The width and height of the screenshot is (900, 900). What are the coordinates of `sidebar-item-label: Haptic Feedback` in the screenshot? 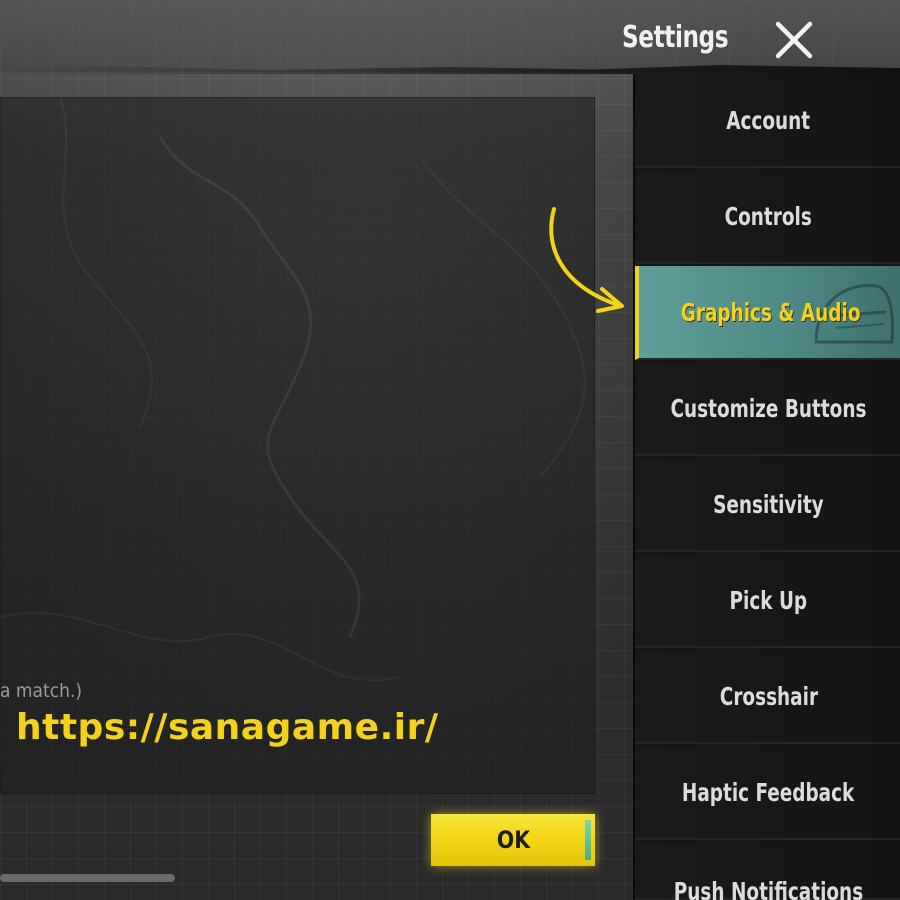 It's located at (768, 792).